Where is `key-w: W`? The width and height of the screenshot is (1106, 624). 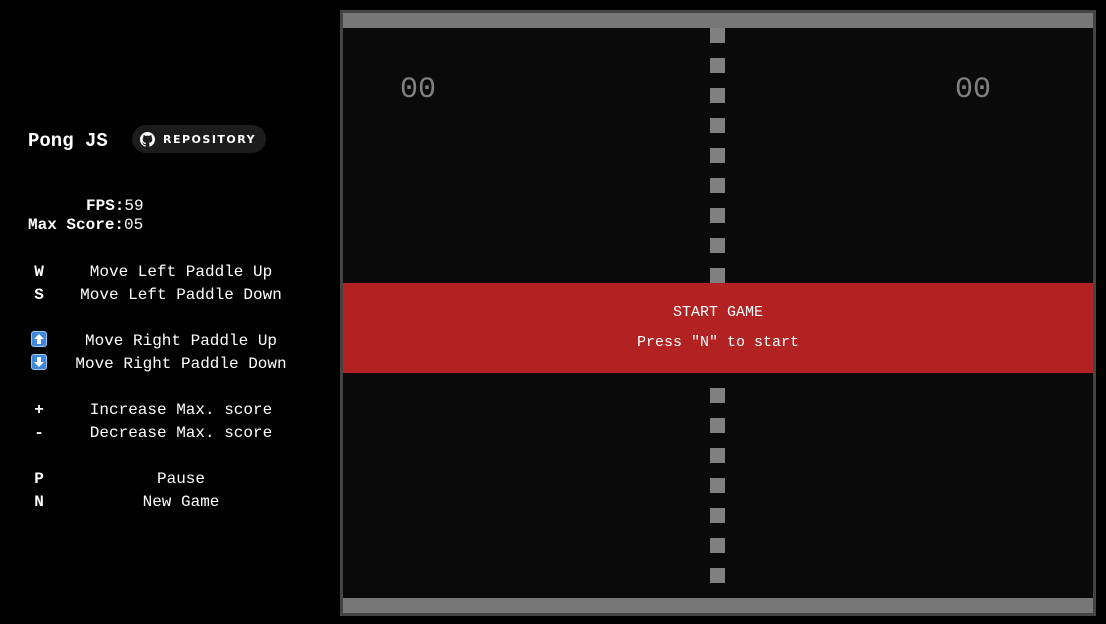
key-w: W is located at coordinates (39, 272).